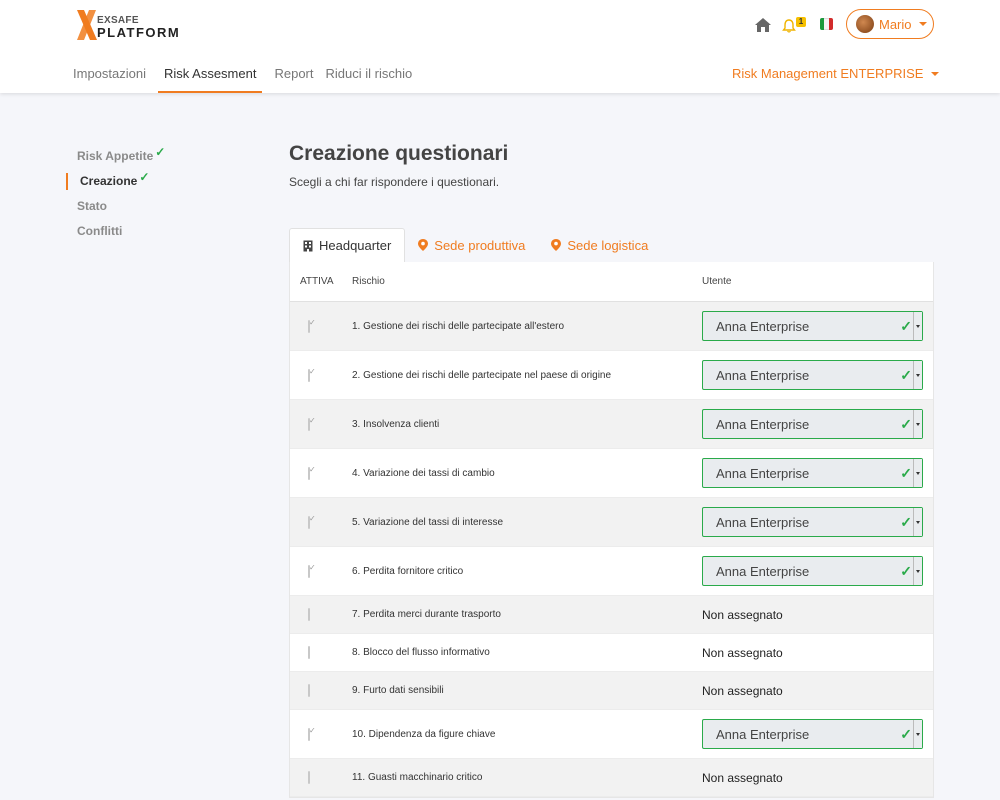 This screenshot has height=800, width=1000. What do you see at coordinates (146, 208) in the screenshot?
I see `sidebar-item-stato: Stato` at bounding box center [146, 208].